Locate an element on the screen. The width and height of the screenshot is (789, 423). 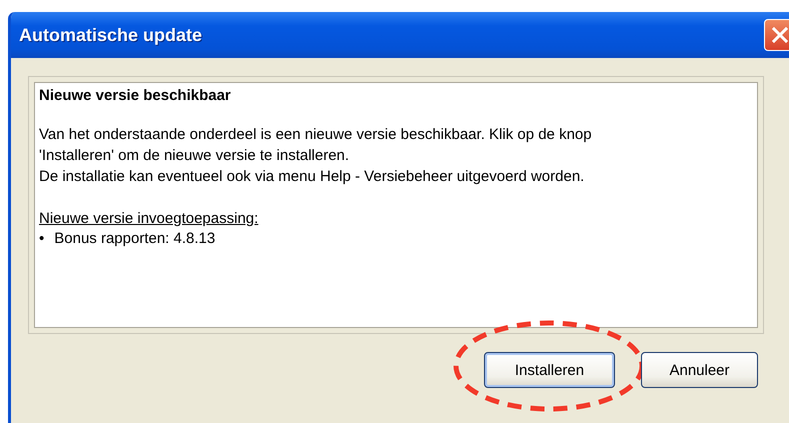
close-button is located at coordinates (776, 35).